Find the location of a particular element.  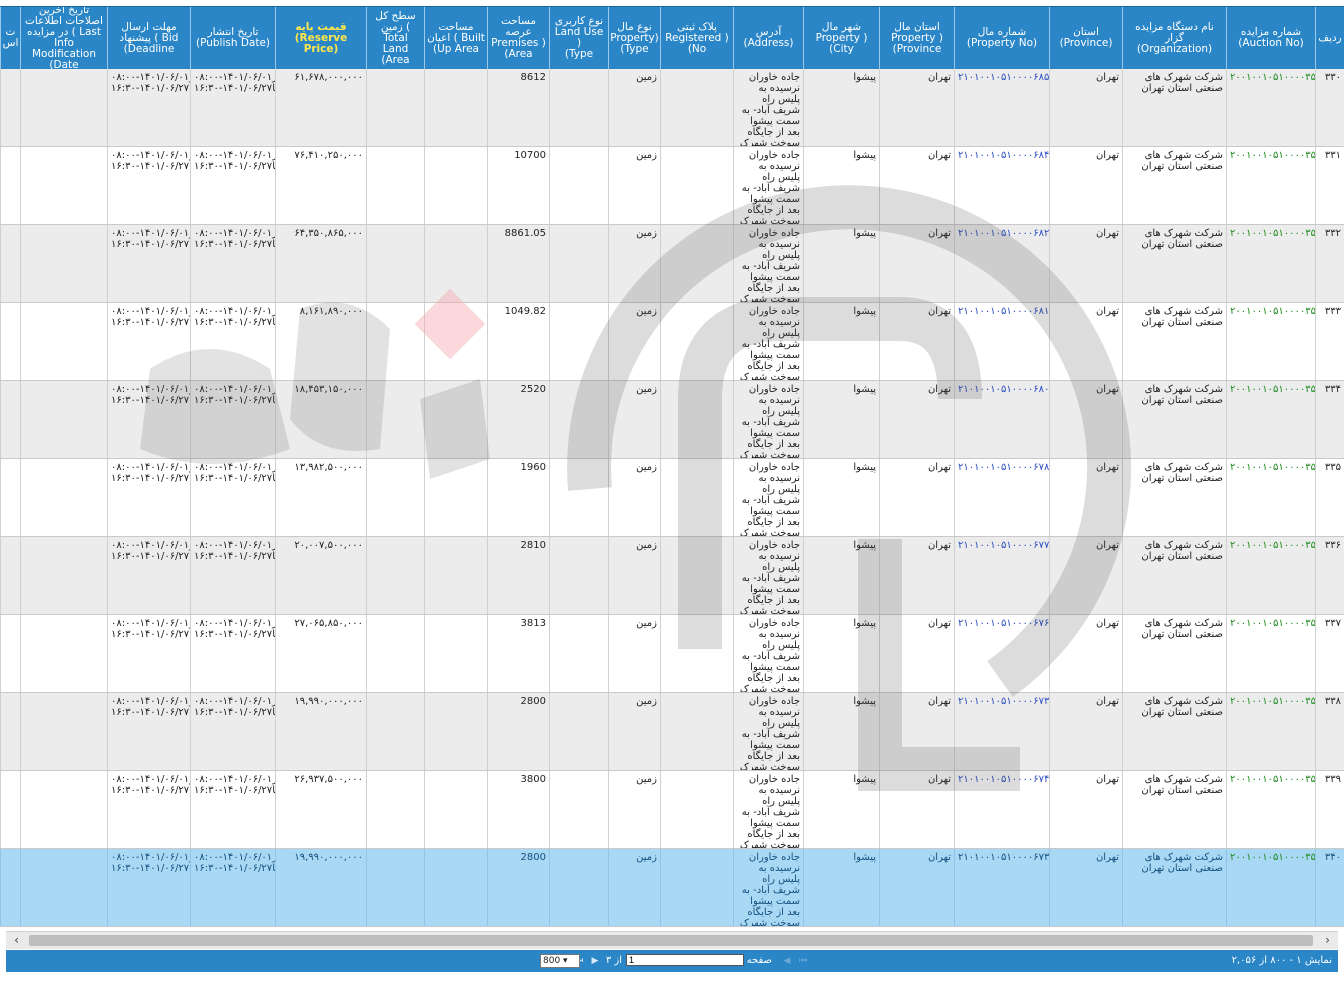

scroll-thumb is located at coordinates (671, 940).